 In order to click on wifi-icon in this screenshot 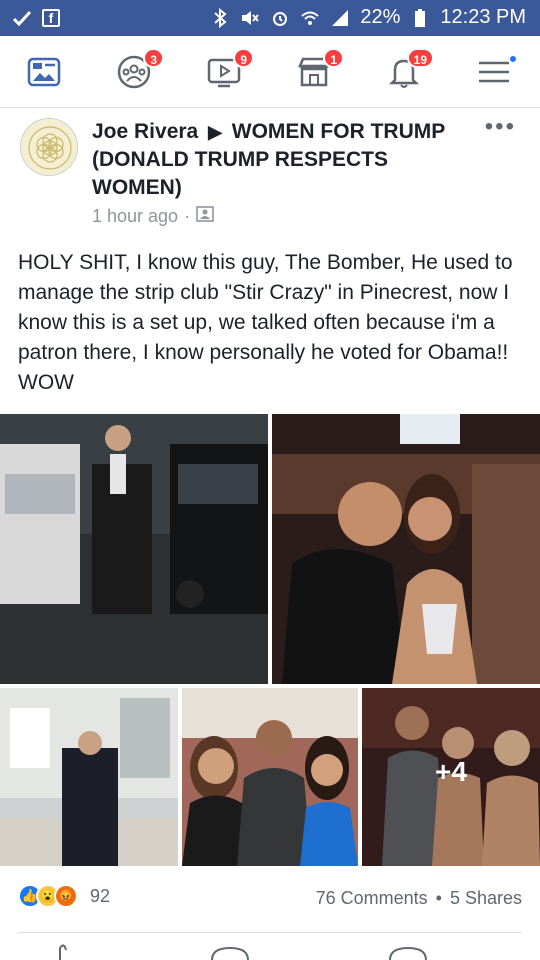, I will do `click(310, 18)`.